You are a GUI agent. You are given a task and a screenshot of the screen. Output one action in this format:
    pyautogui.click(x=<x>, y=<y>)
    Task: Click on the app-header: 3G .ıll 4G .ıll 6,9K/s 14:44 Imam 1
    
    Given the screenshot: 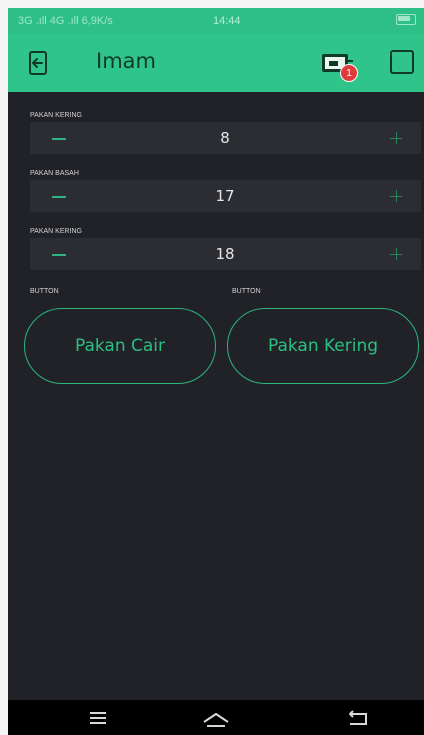 What is the action you would take?
    pyautogui.click(x=216, y=50)
    